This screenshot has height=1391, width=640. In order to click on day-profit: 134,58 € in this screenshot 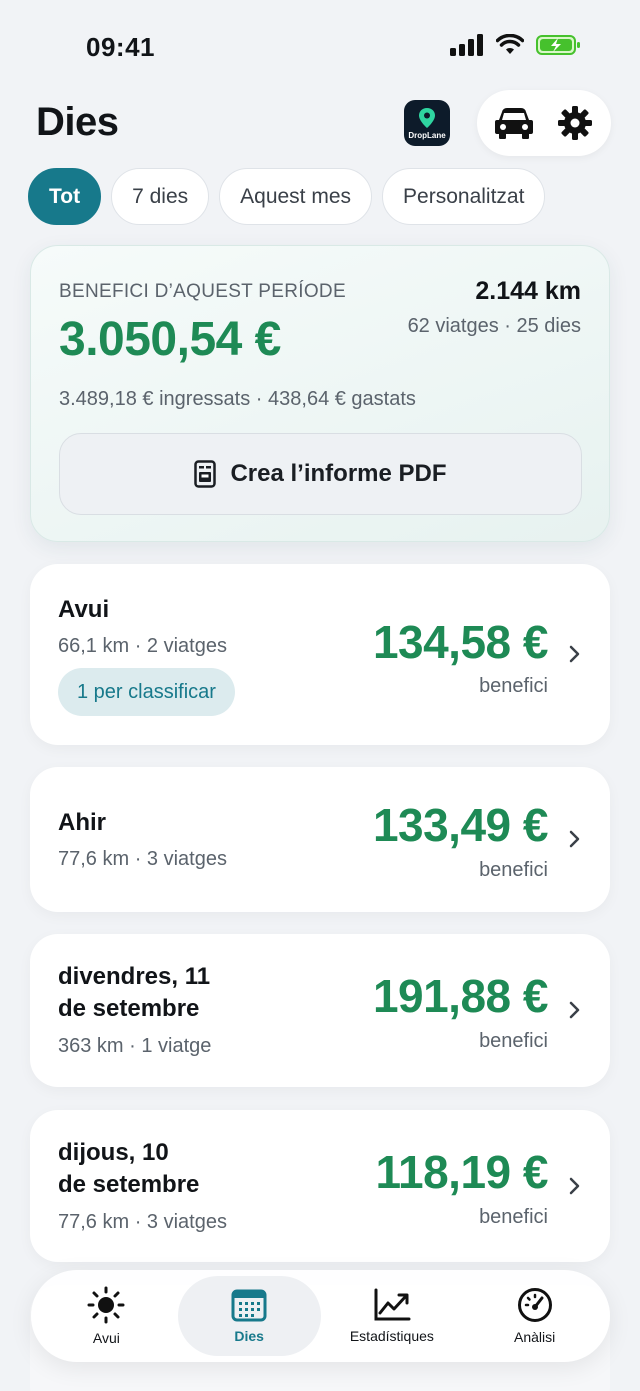, I will do `click(460, 642)`.